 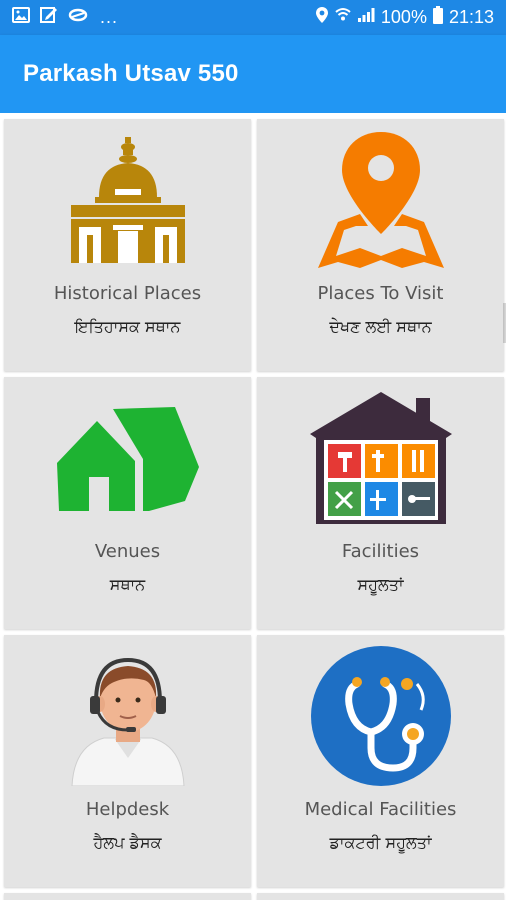 I want to click on tile-venues: Venues ਸਥਾਨ, so click(x=127, y=503).